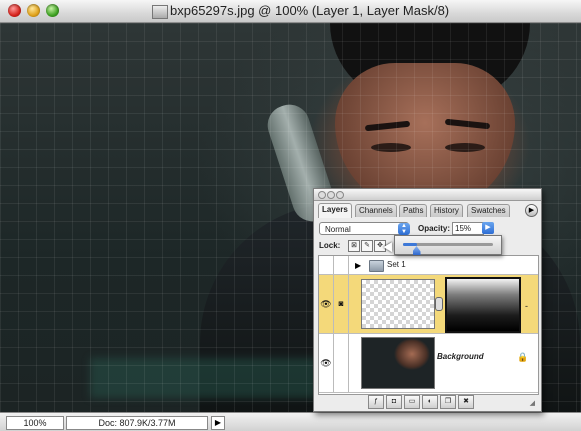 This screenshot has height=431, width=581. I want to click on layer-mask-thumbnail, so click(483, 305).